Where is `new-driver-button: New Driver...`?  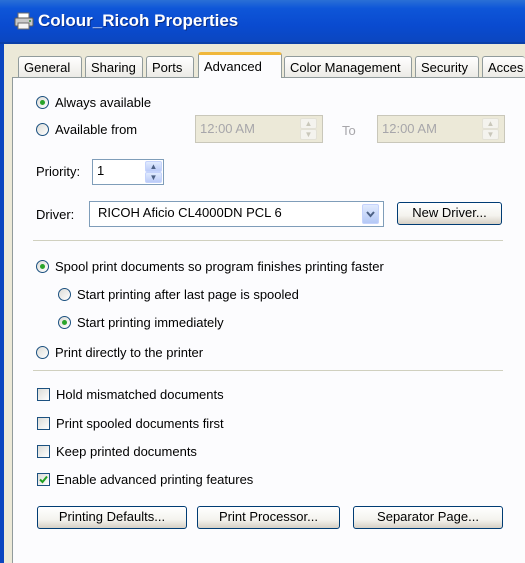
new-driver-button: New Driver... is located at coordinates (449, 213).